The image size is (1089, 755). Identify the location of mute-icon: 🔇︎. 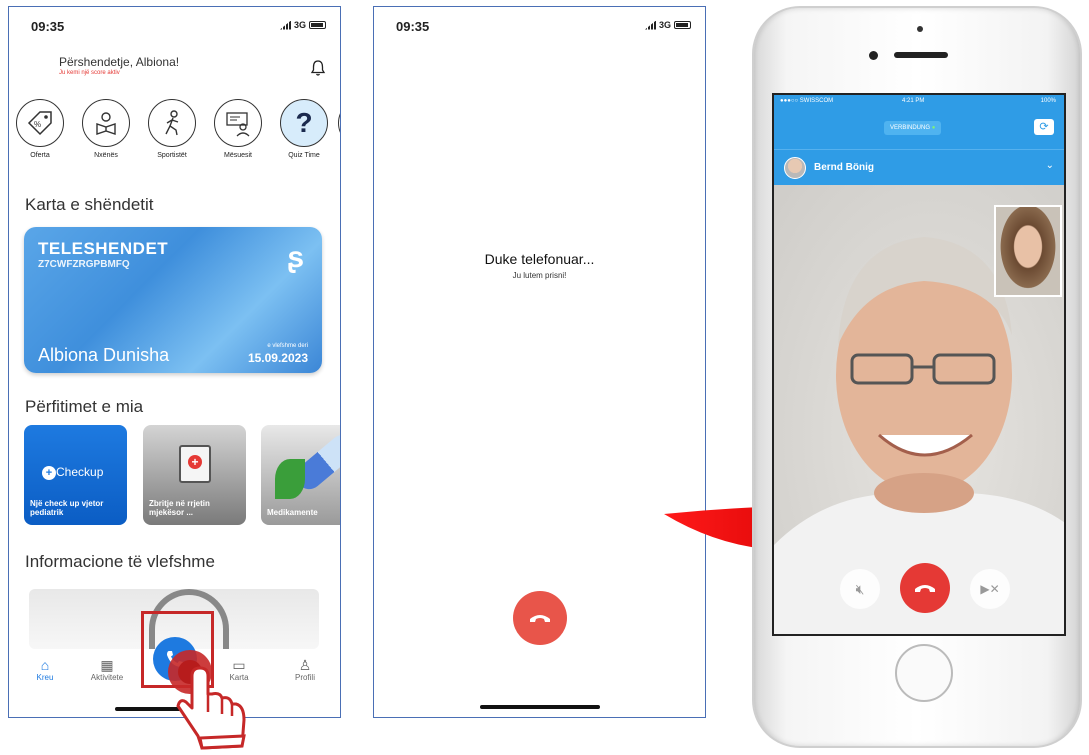
(860, 588).